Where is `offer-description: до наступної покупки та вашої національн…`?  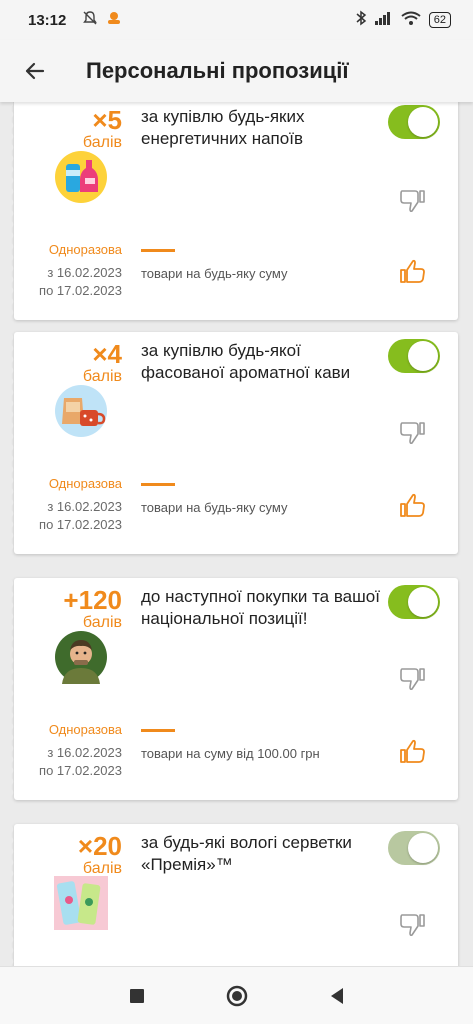
offer-description: до наступної покупки та вашої національн… is located at coordinates (260, 607).